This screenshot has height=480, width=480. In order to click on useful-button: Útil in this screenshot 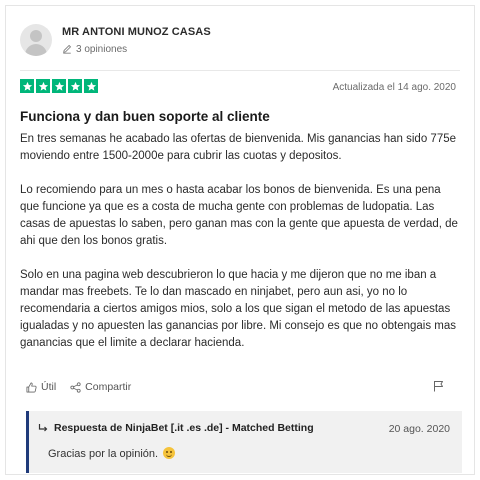, I will do `click(41, 387)`.